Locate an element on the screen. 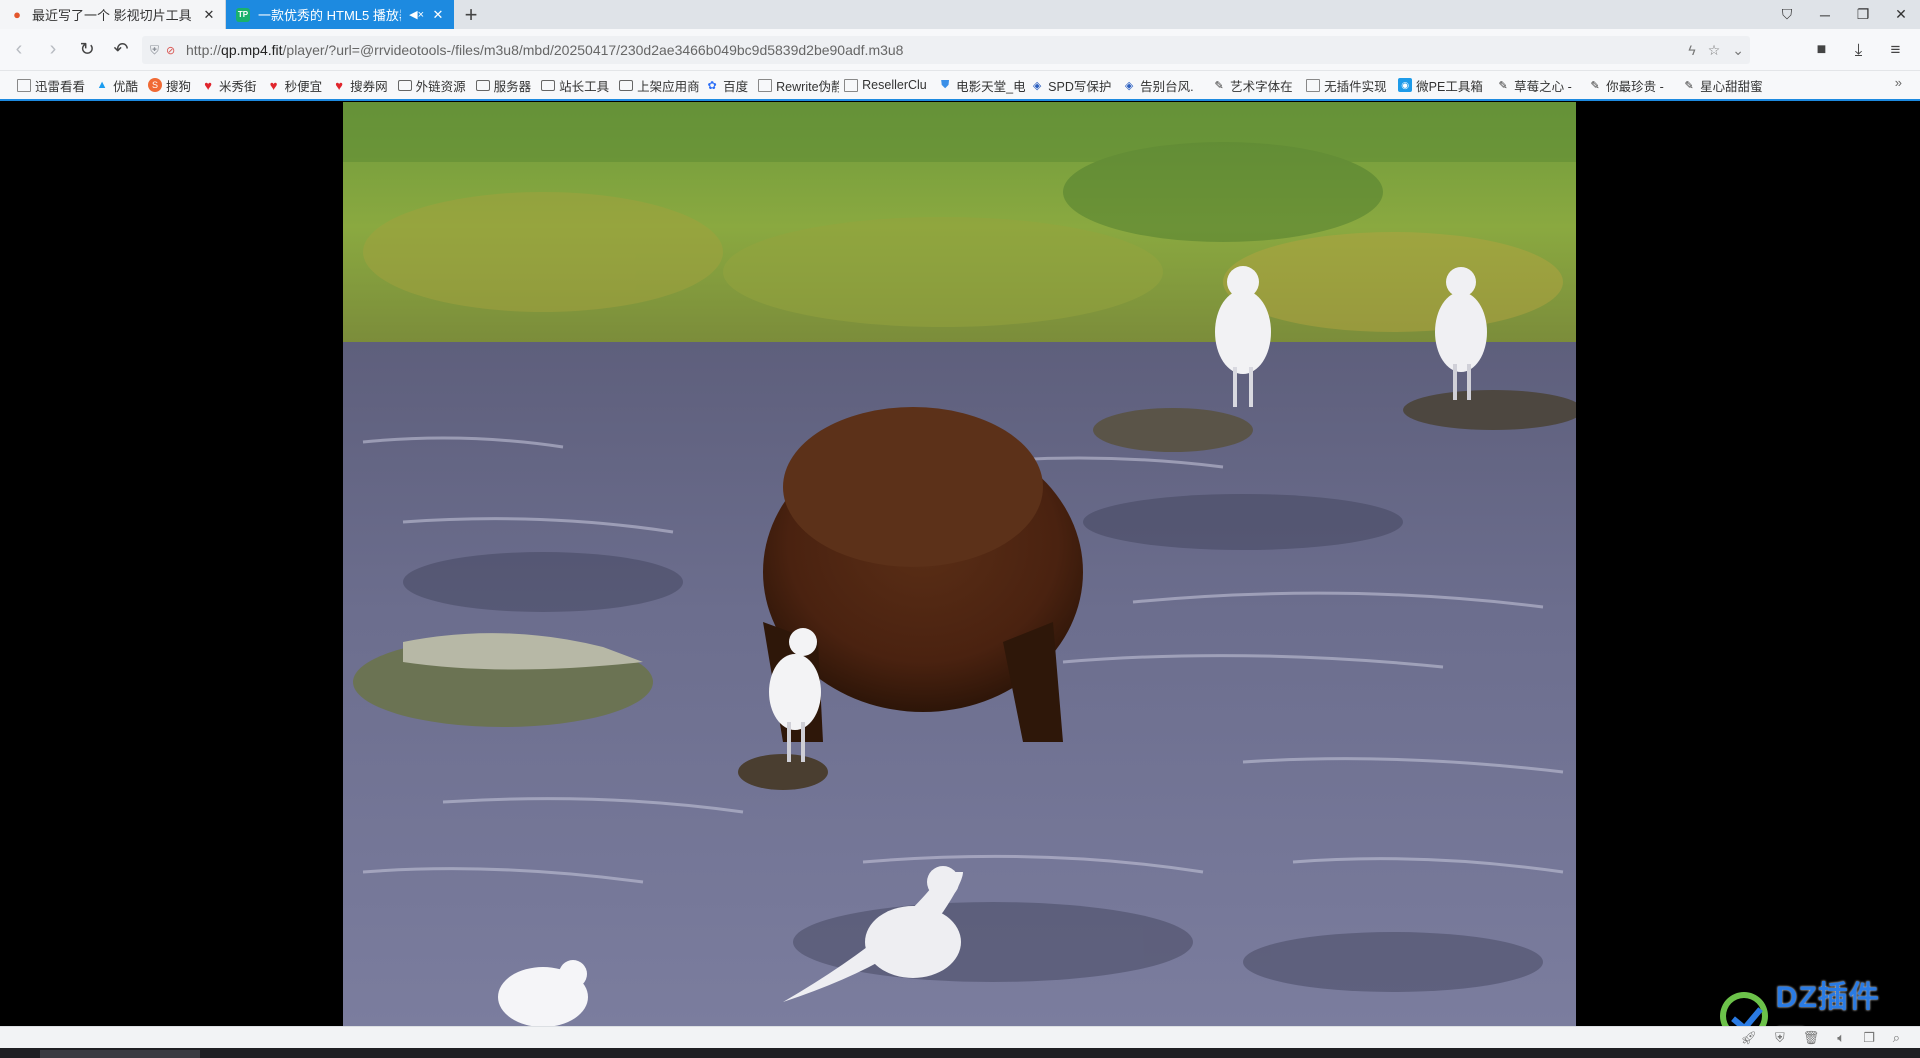 The height and width of the screenshot is (1058, 1920). bookmark-item: ✎ 艺术字体在 is located at coordinates (1254, 85).